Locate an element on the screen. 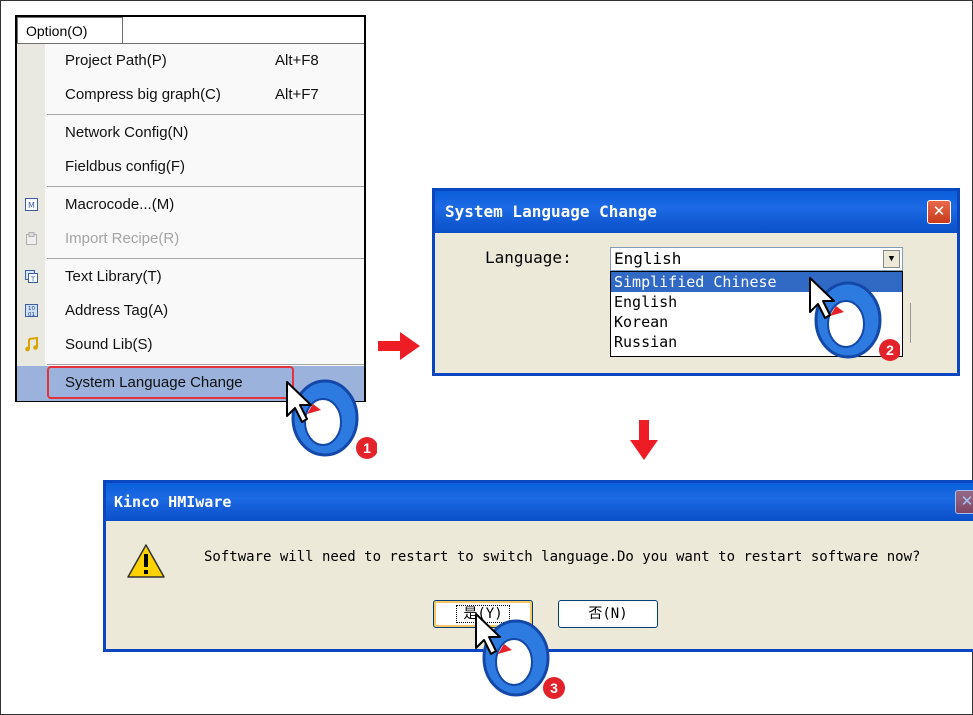  macrocode-icon: M is located at coordinates (31, 204).